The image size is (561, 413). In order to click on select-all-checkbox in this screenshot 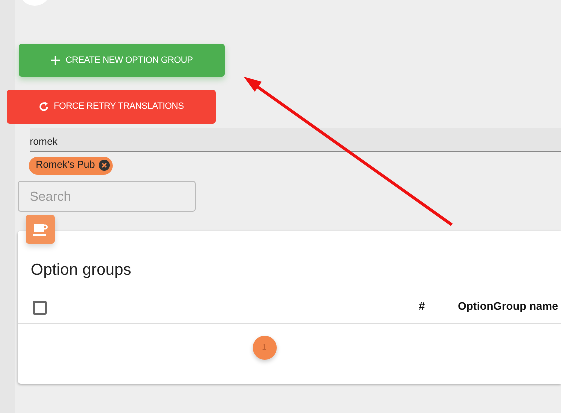, I will do `click(40, 307)`.